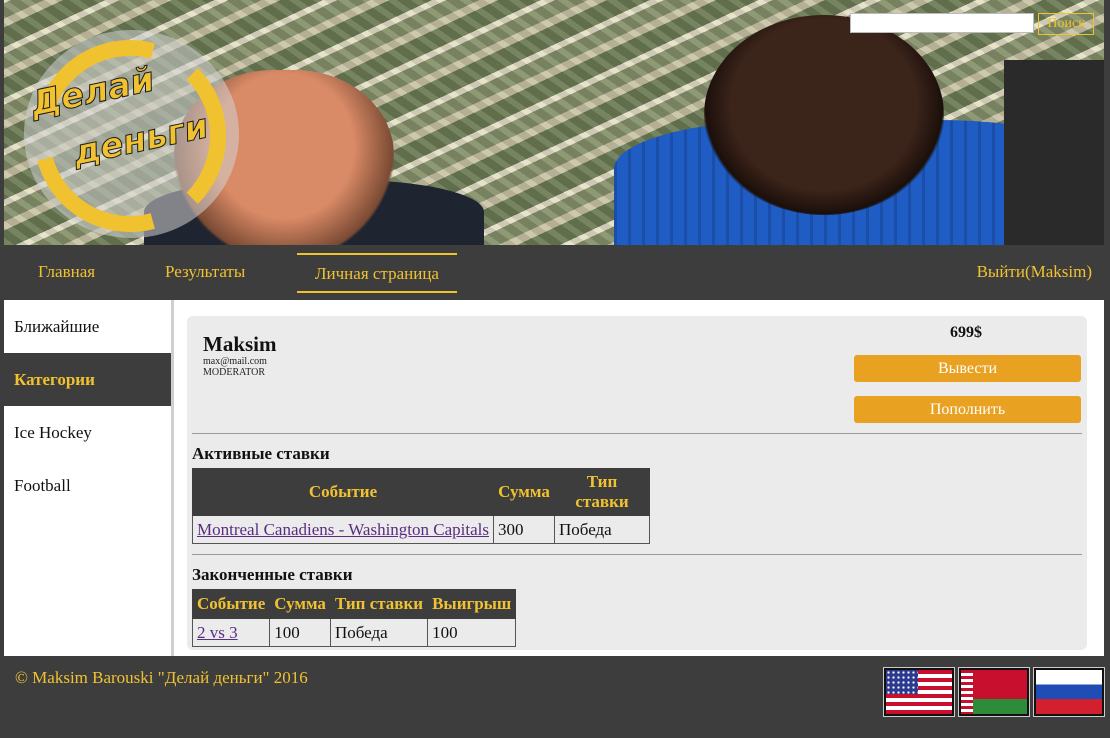 The width and height of the screenshot is (1110, 738). I want to click on sidebar-item-football: Football, so click(87, 485).